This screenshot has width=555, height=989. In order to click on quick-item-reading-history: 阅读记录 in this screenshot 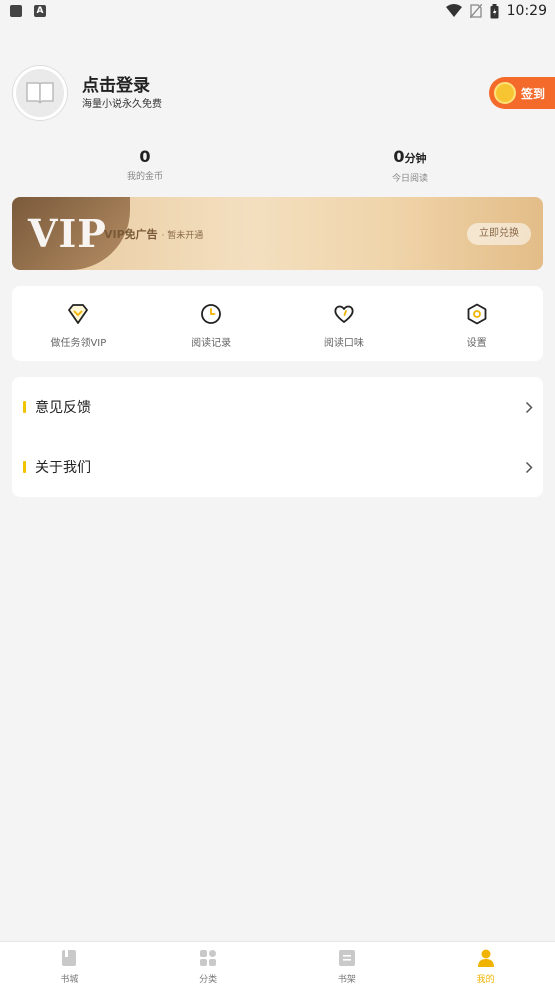, I will do `click(211, 323)`.